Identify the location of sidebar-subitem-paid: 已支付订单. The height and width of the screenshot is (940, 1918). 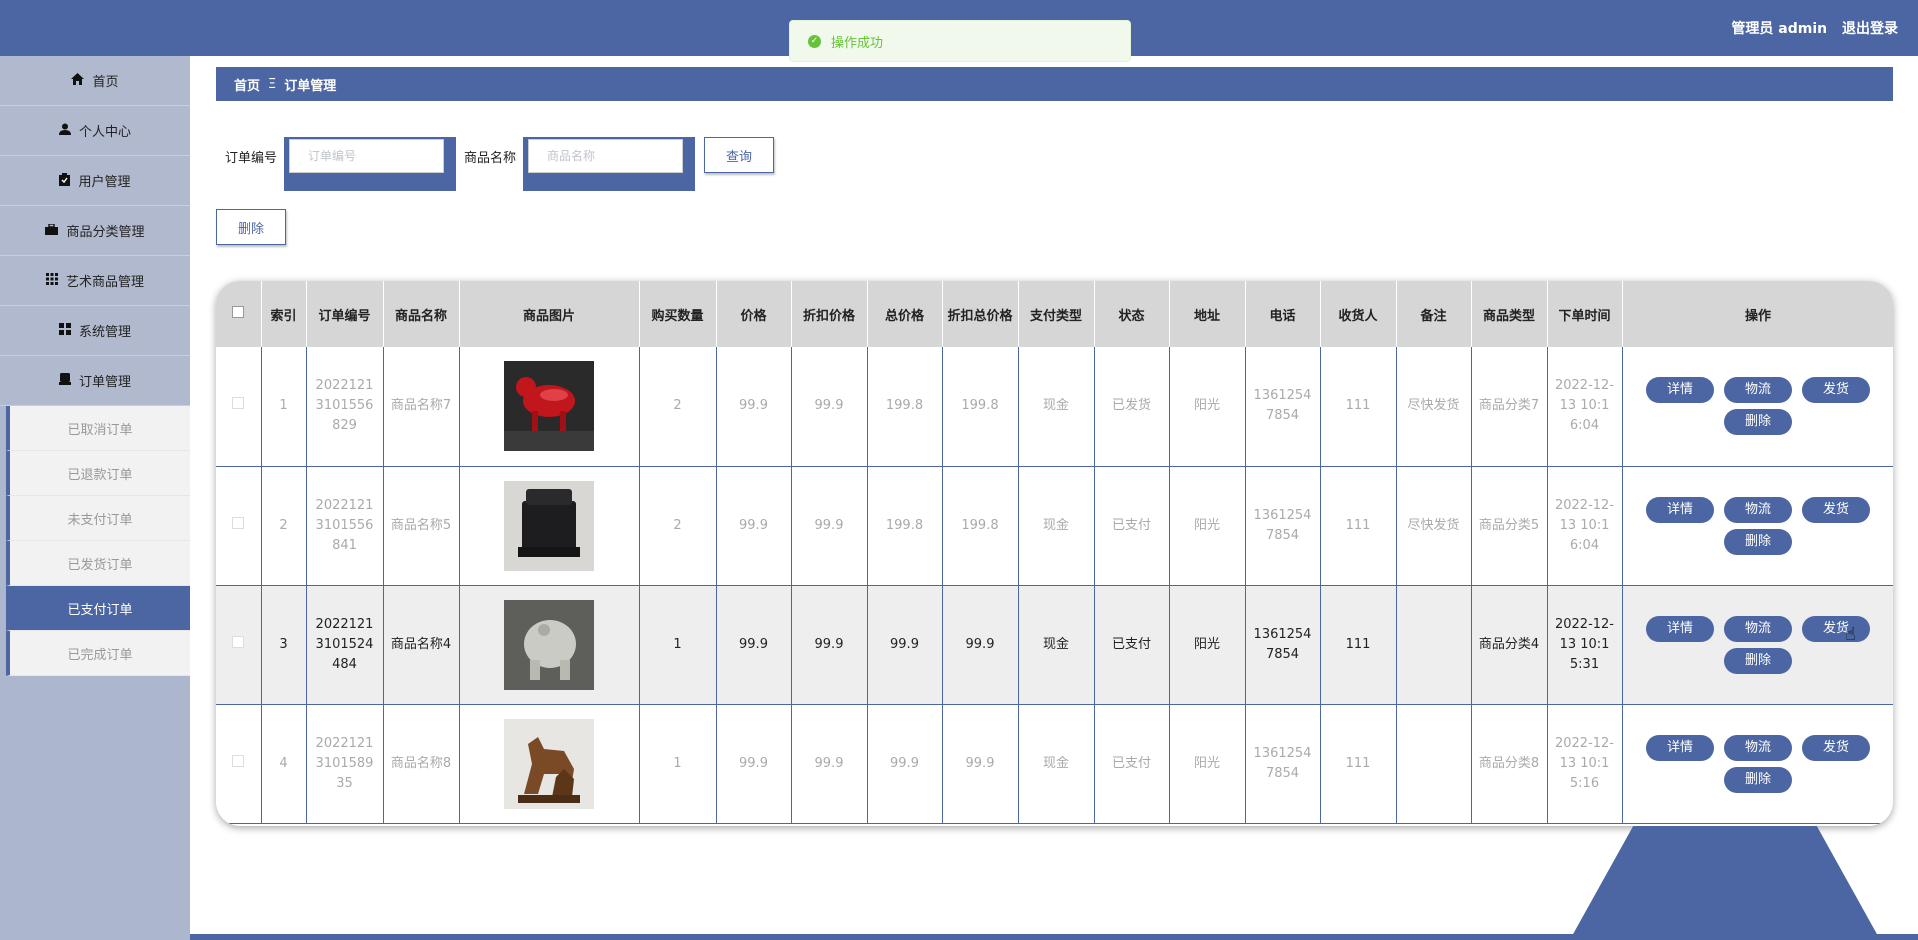
(98, 608).